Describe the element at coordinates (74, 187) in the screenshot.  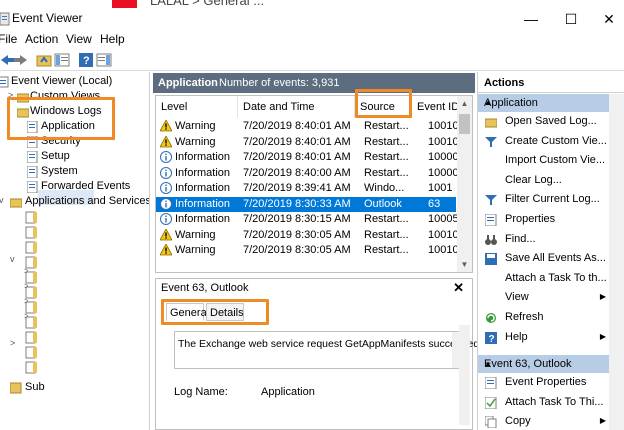
I see `tree-log-forwarded: Forwarded Events` at that location.